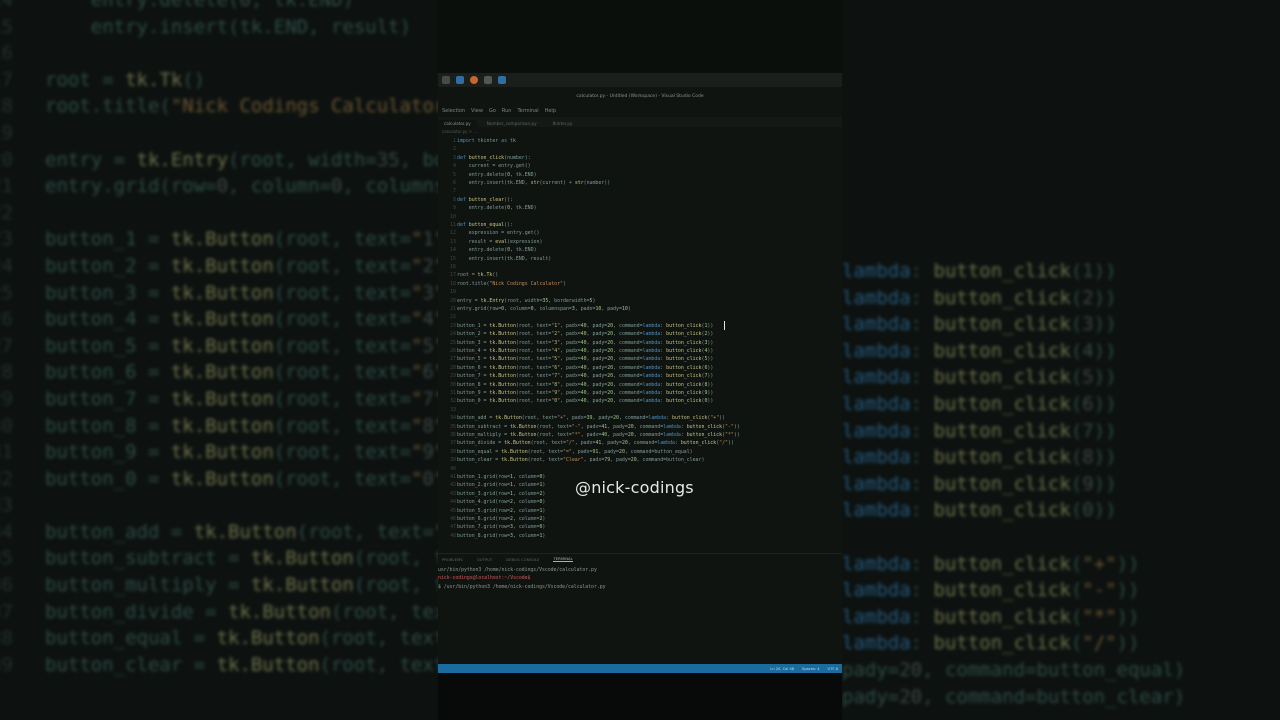 This screenshot has width=1280, height=720. What do you see at coordinates (477, 111) in the screenshot?
I see `menu-item: View` at bounding box center [477, 111].